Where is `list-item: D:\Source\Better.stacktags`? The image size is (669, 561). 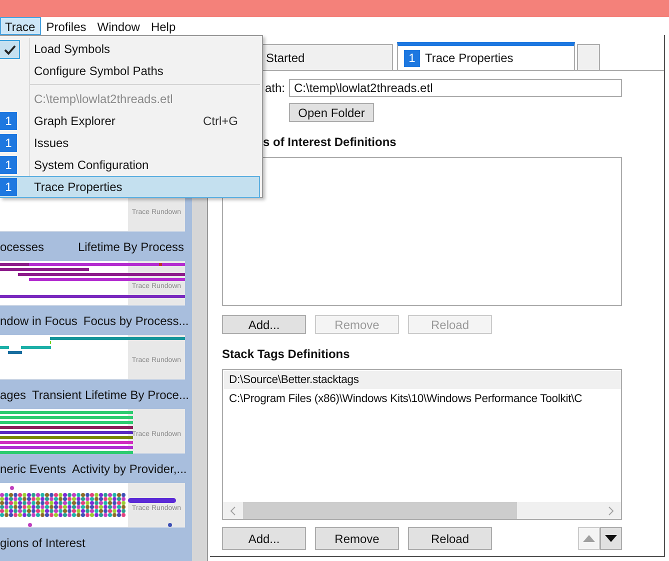
list-item: D:\Source\Better.stacktags is located at coordinates (422, 380).